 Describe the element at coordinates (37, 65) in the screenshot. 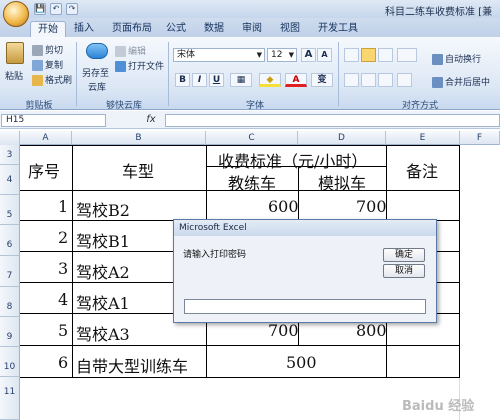

I see `copy-icon` at that location.